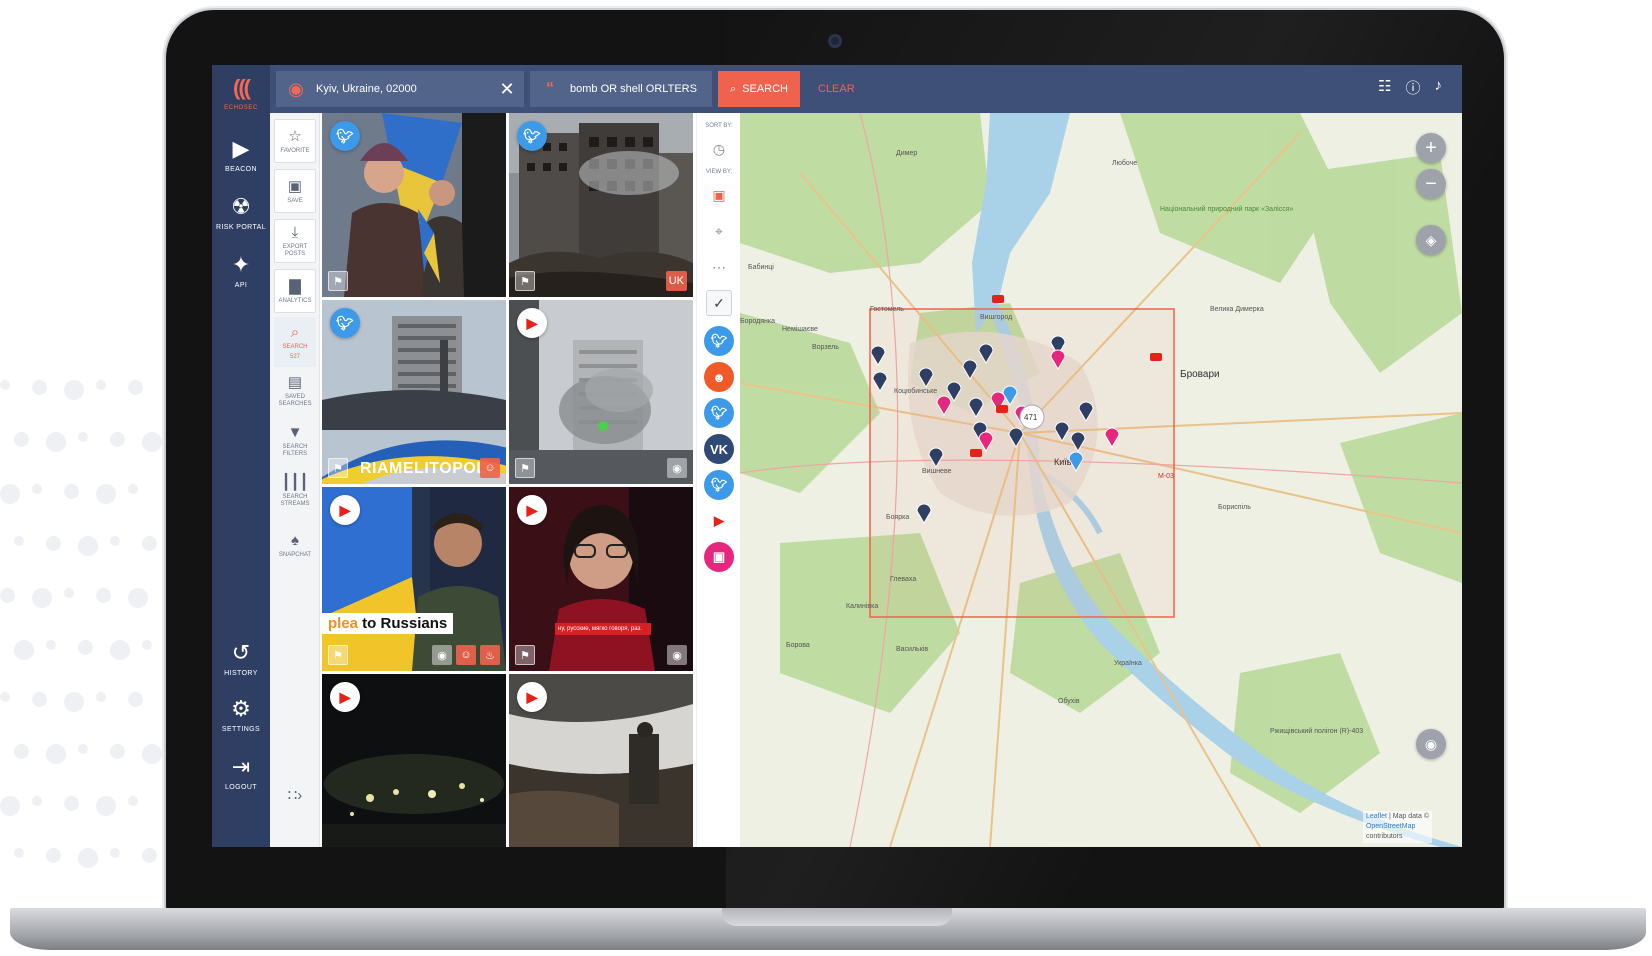 The image size is (1652, 956). I want to click on saved-searches-button: ▤ SAVED SEARCHES, so click(295, 391).